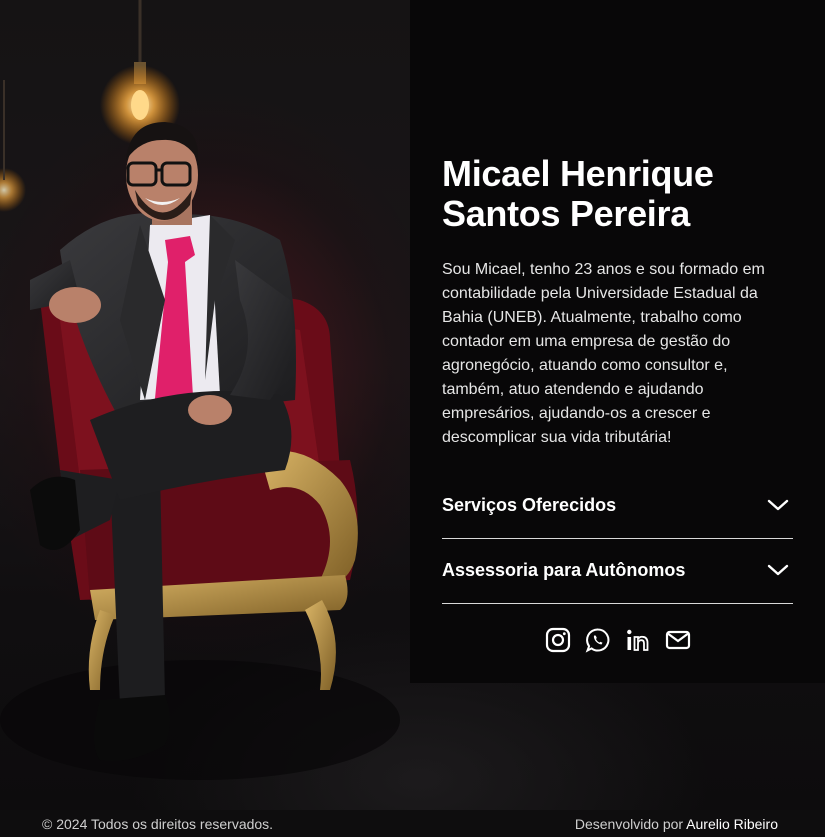 This screenshot has width=825, height=837. What do you see at coordinates (598, 640) in the screenshot?
I see `whatsapp-icon` at bounding box center [598, 640].